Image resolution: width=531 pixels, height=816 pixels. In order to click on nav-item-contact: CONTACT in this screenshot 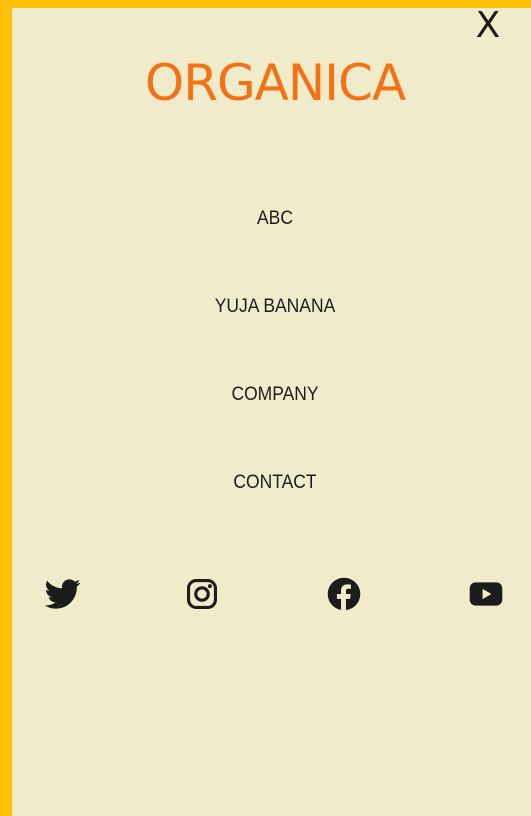, I will do `click(275, 483)`.